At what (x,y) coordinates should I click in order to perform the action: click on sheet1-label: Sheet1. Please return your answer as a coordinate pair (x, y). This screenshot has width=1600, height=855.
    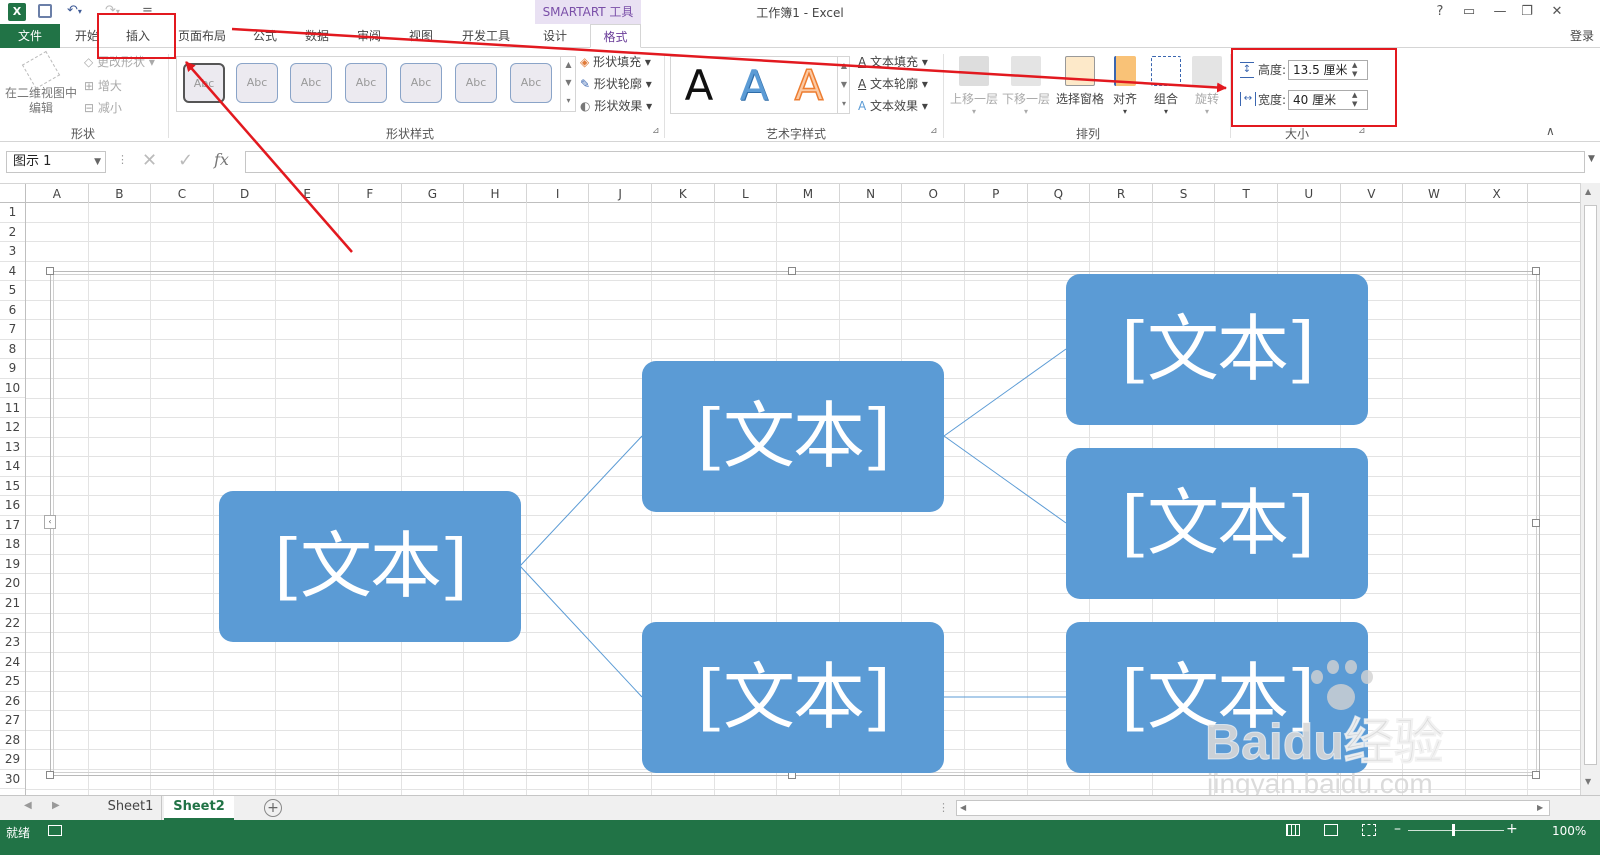
    Looking at the image, I should click on (130, 806).